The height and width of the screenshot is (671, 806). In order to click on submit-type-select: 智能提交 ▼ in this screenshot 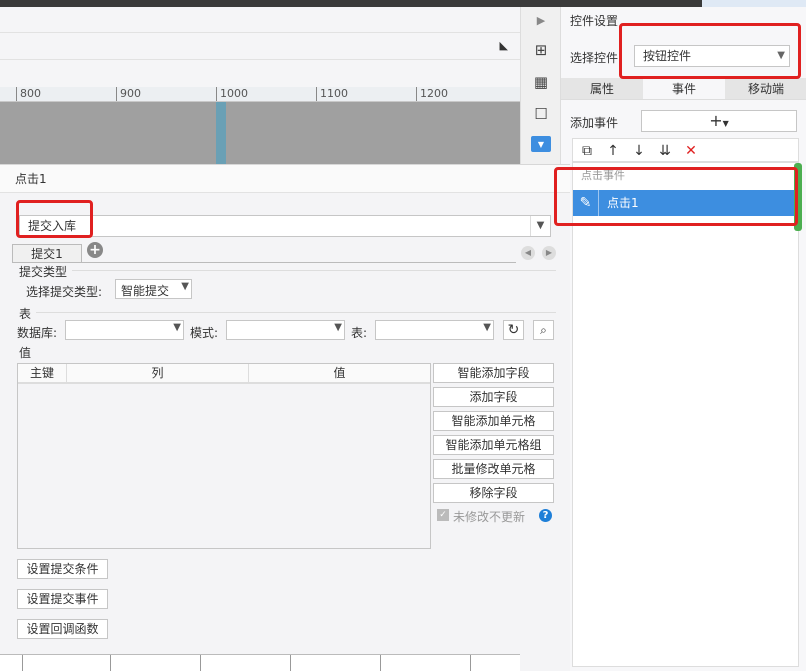, I will do `click(153, 289)`.